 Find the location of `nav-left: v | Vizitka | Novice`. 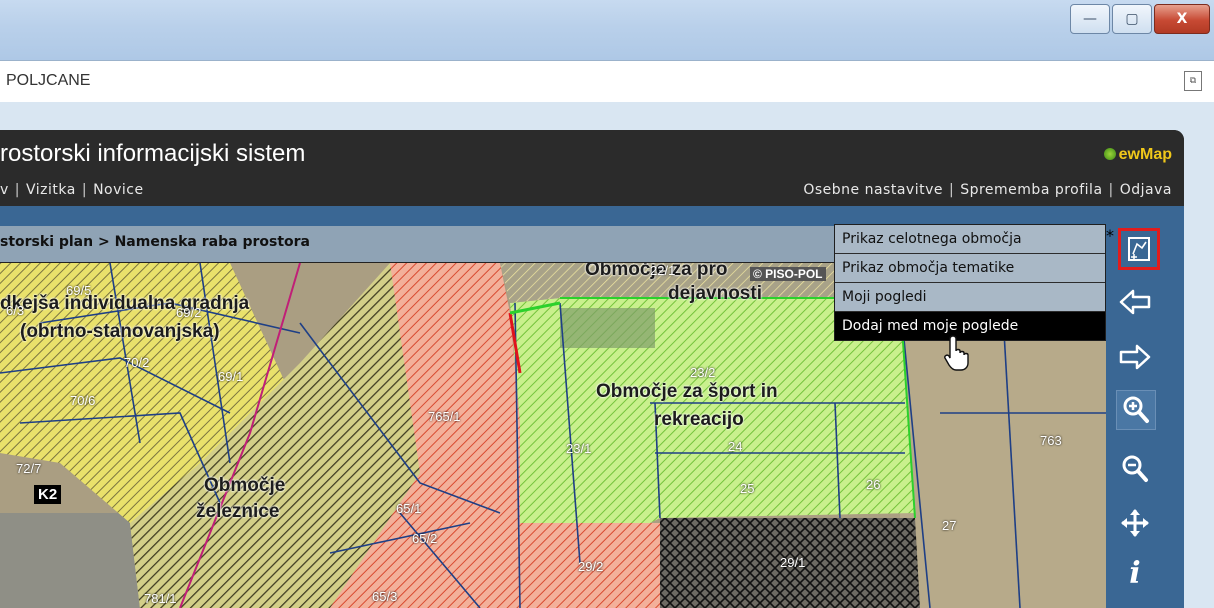

nav-left: v | Vizitka | Novice is located at coordinates (72, 190).